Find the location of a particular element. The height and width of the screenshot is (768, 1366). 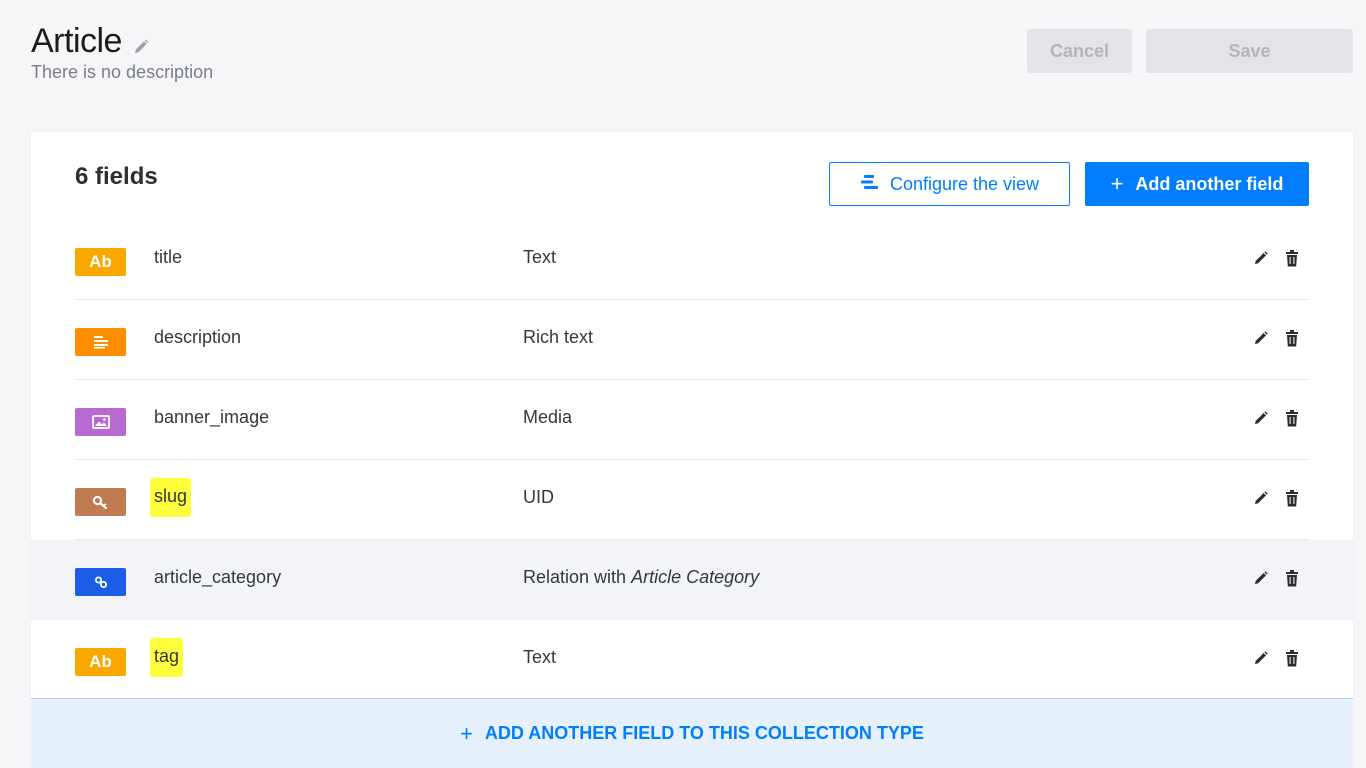

field-row-tag: Ab tag Text is located at coordinates (692, 660).